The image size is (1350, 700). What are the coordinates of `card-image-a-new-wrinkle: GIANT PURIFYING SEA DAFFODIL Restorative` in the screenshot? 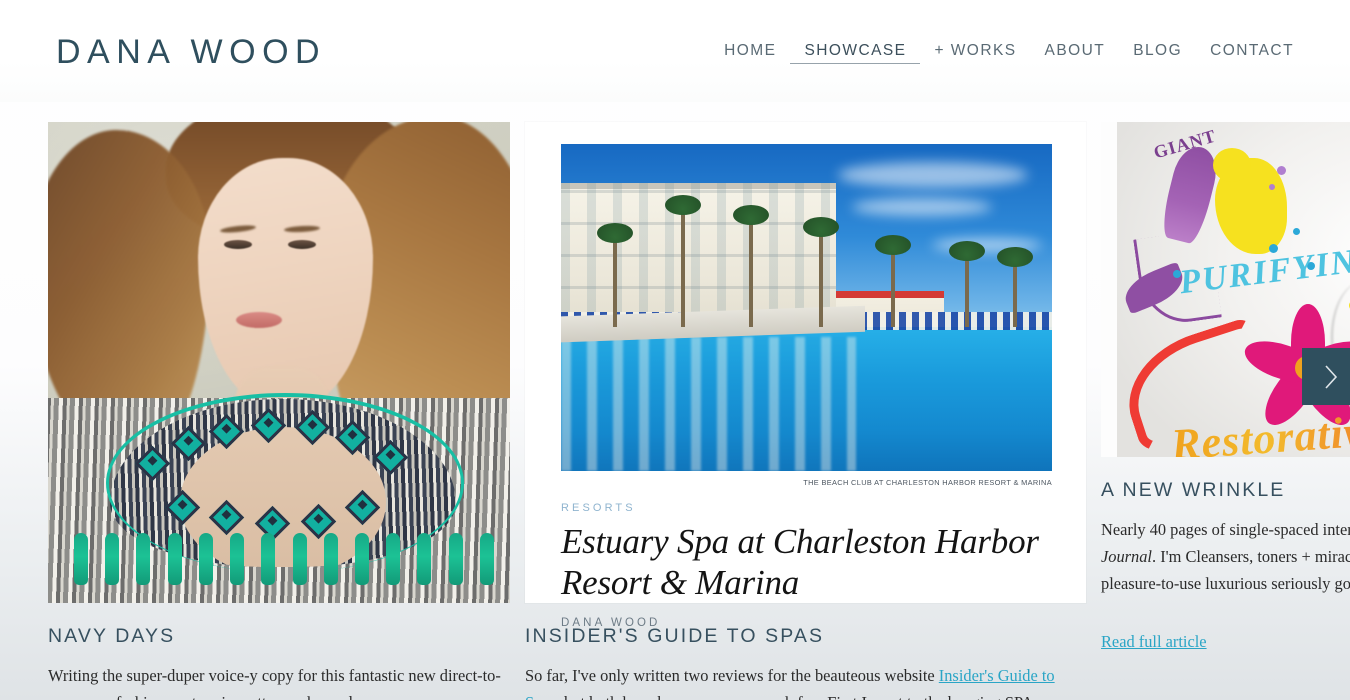 It's located at (1225, 289).